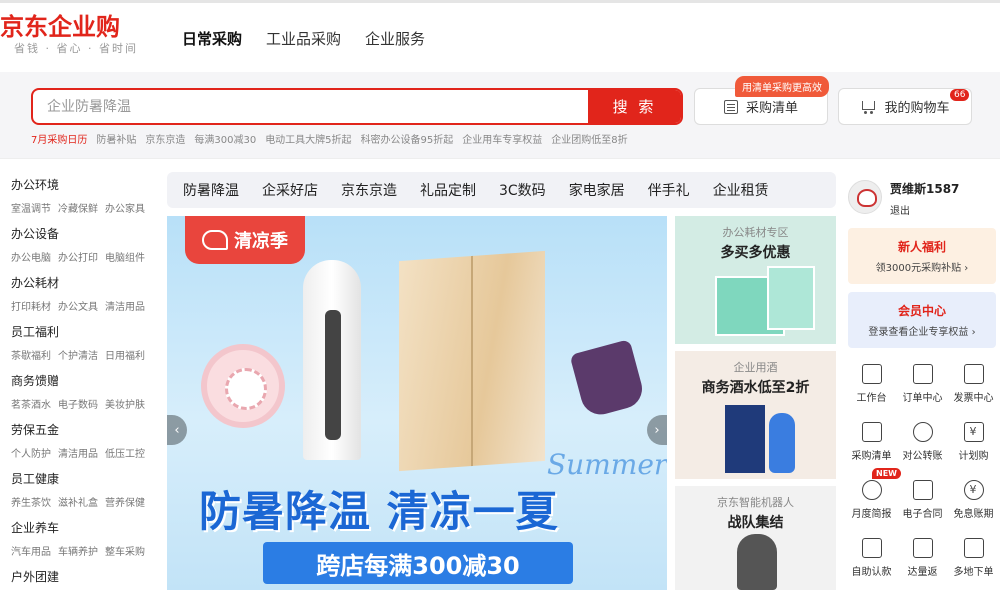 This screenshot has width=1000, height=590. Describe the element at coordinates (290, 190) in the screenshot. I see `tab-good-shops: 企采好店` at that location.